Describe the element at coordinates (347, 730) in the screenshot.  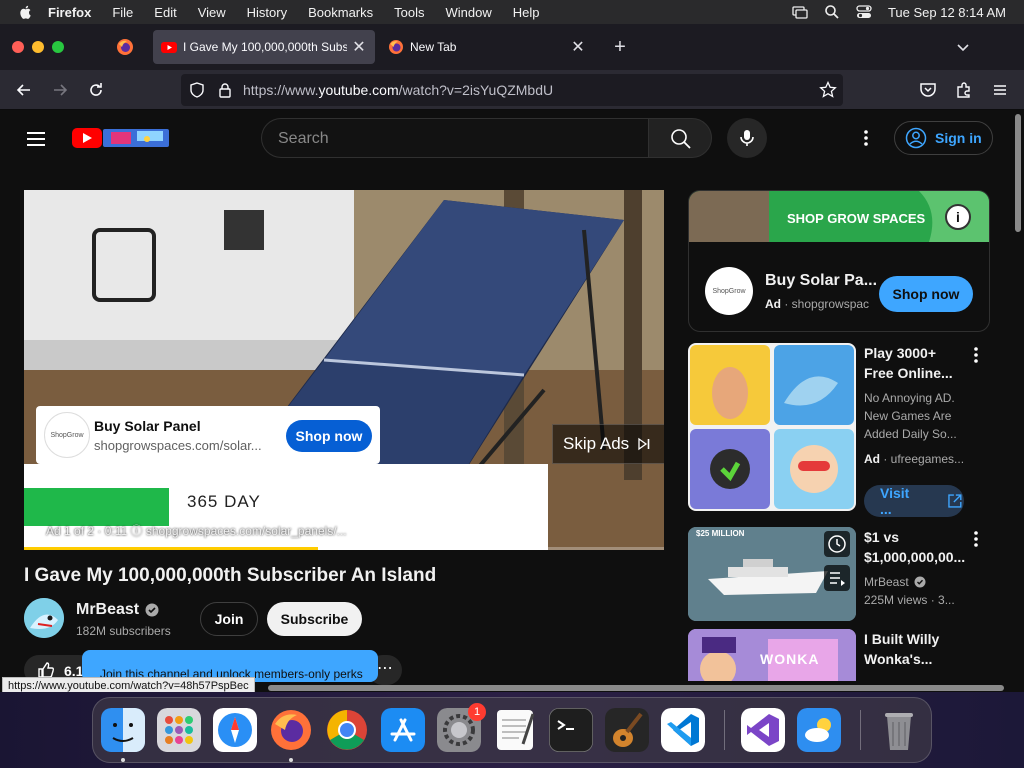
I see `dock-chrome-icon` at that location.